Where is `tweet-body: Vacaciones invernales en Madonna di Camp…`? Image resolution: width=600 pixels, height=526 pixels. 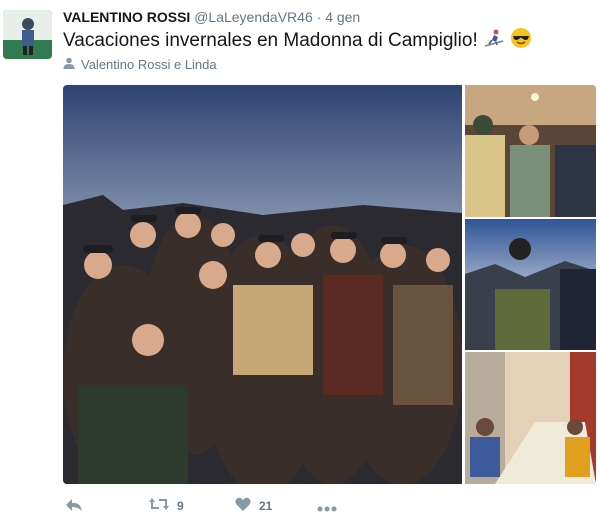 tweet-body: Vacaciones invernales en Madonna di Camp… is located at coordinates (270, 41).